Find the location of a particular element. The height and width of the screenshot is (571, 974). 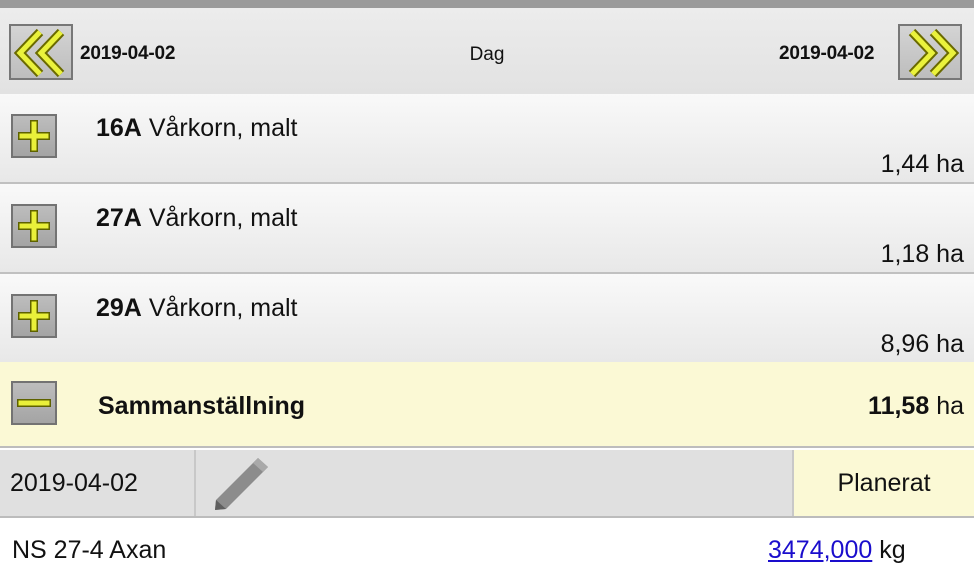

entry-bar: 2019-04-02 Planerat is located at coordinates (487, 484).